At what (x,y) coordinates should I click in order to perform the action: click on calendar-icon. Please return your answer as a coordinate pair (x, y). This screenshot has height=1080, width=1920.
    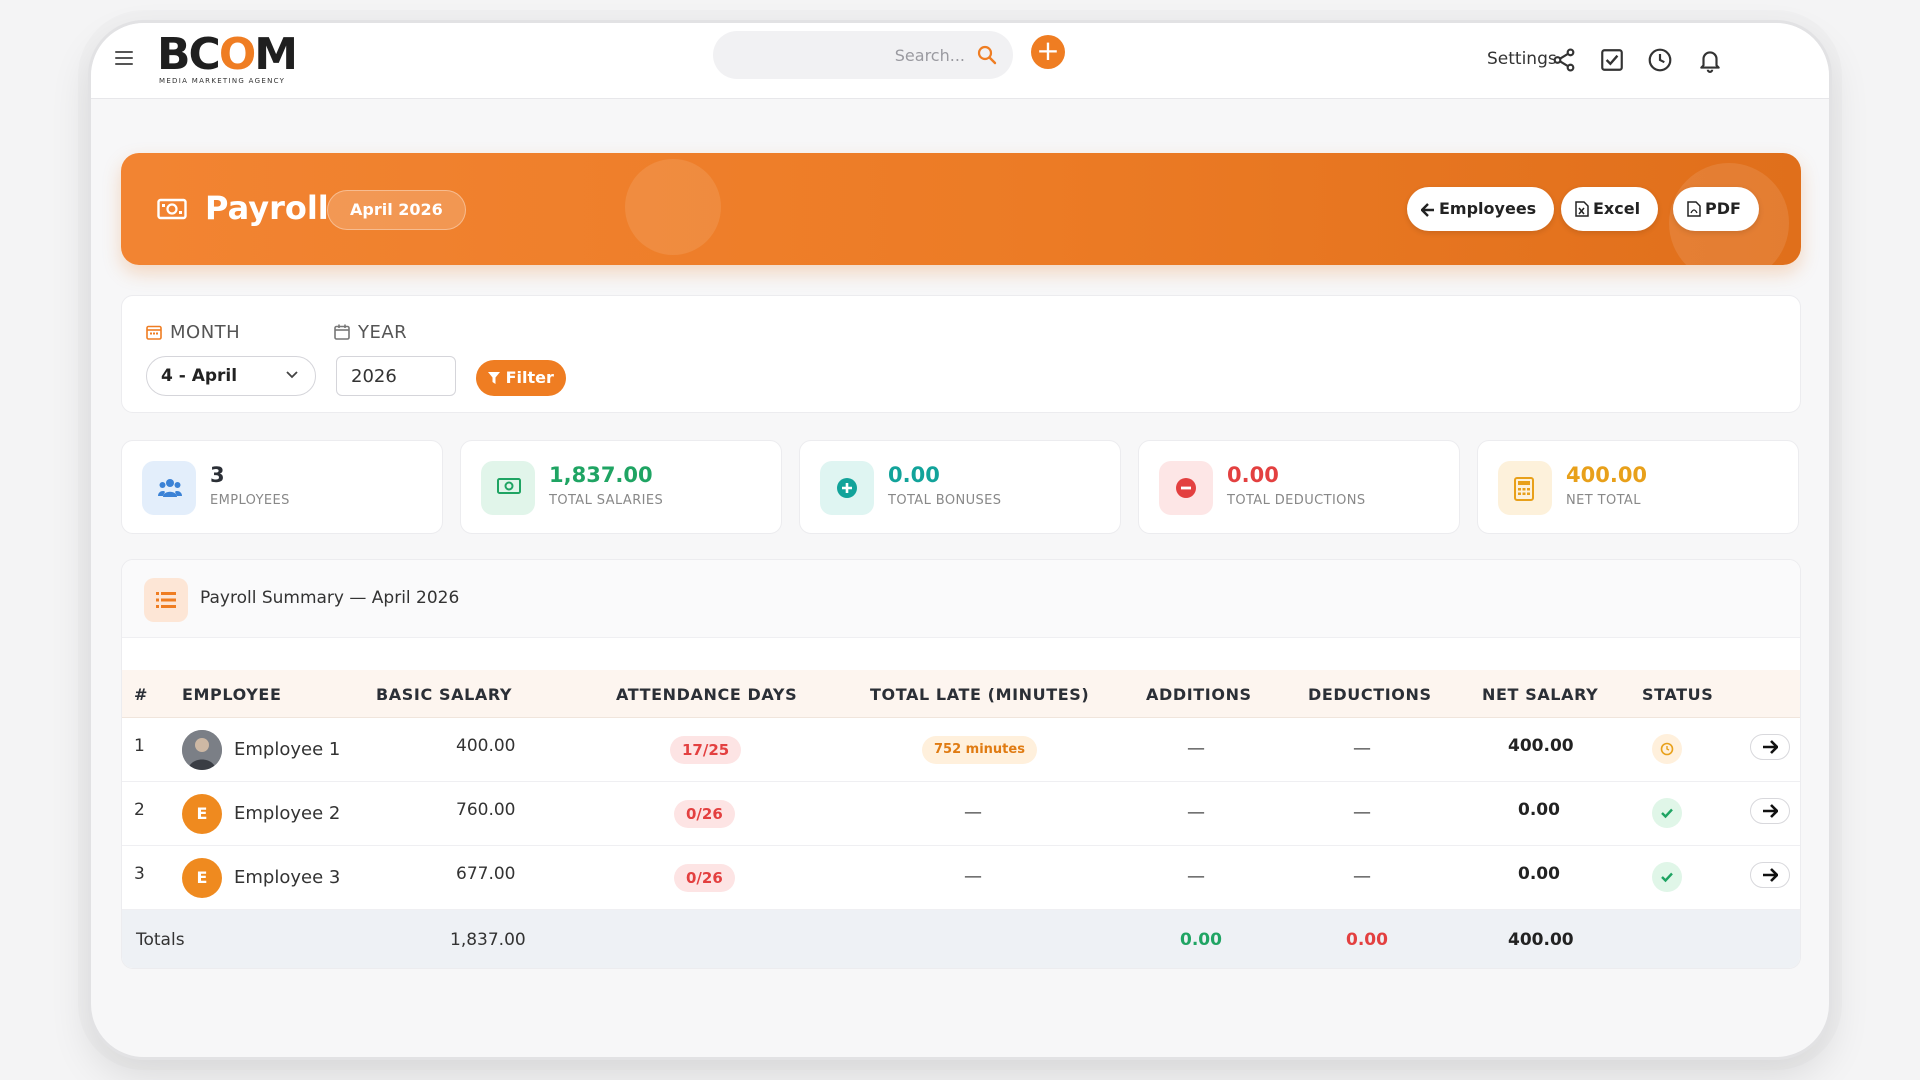
    Looking at the image, I should click on (154, 332).